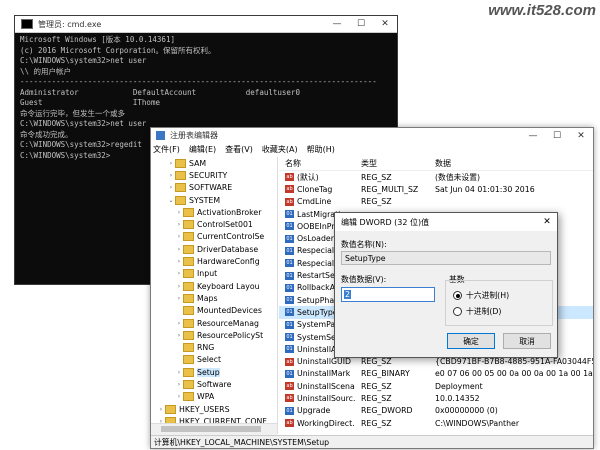  Describe the element at coordinates (324, 374) in the screenshot. I see `value-name-text: UninstallMark` at that location.